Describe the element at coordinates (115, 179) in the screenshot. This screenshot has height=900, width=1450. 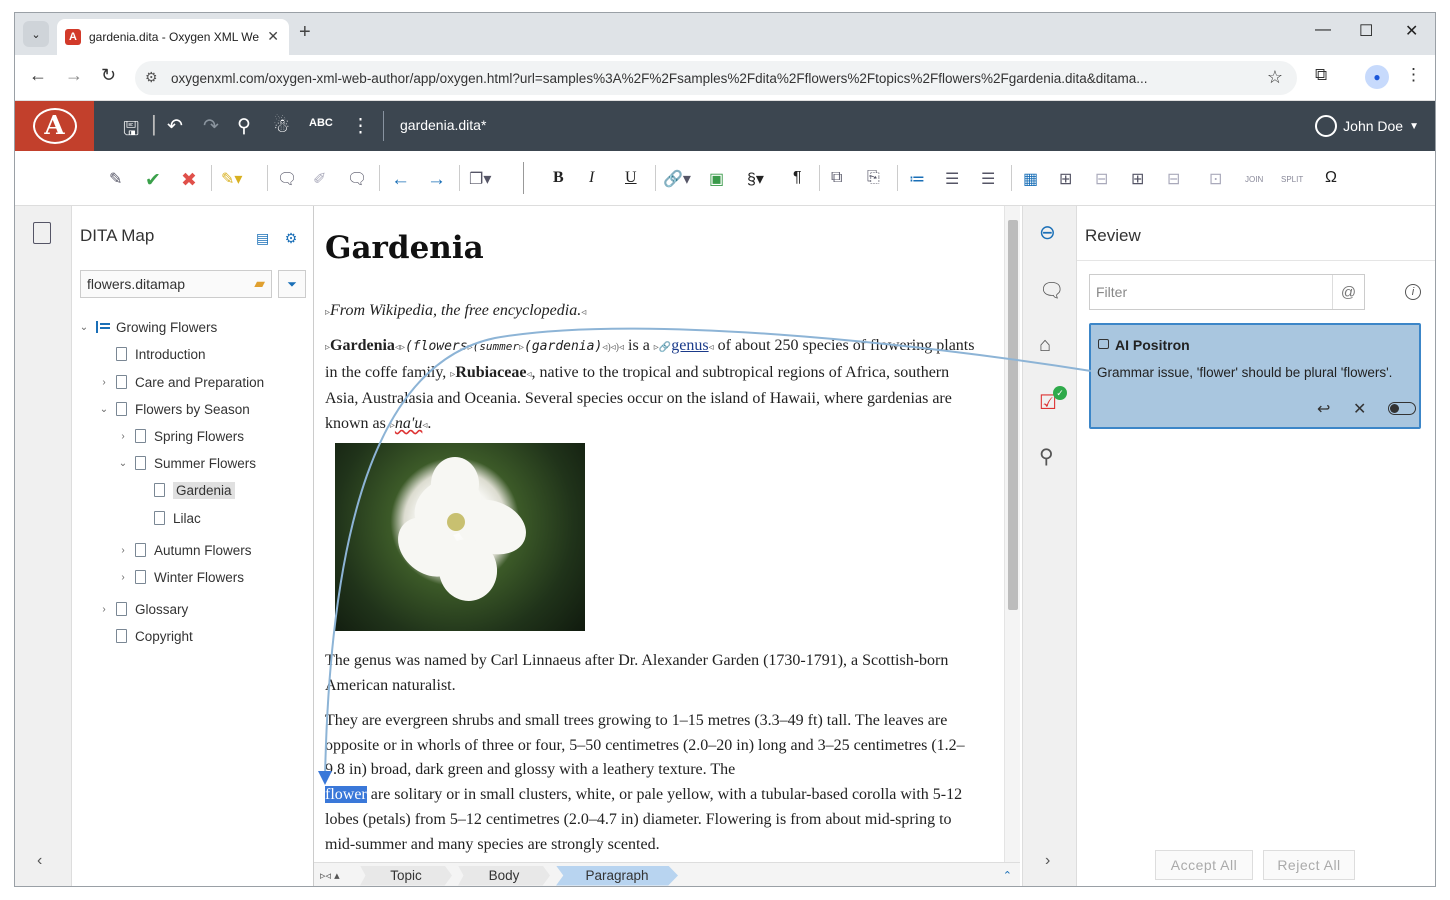
I see `track-changes-icon: ✎` at that location.